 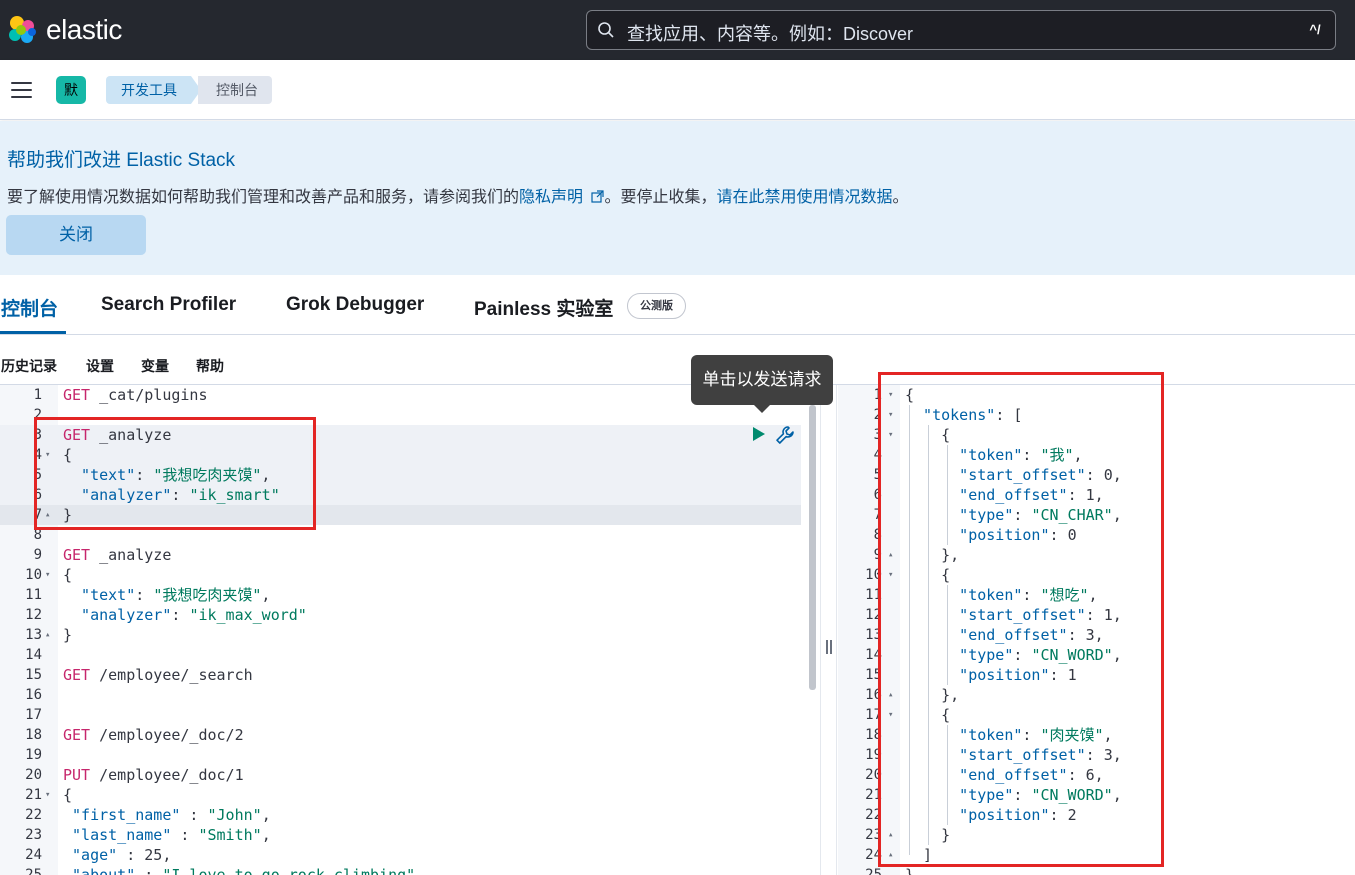 I want to click on line-number: 8, so click(x=877, y=535).